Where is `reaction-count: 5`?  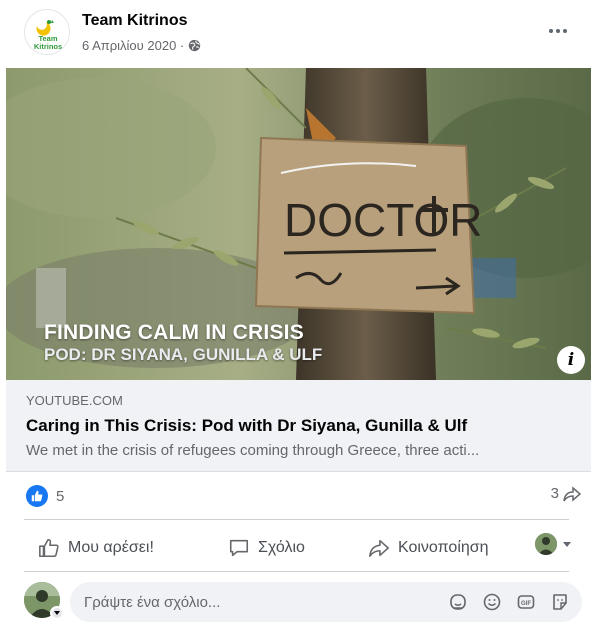
reaction-count: 5 is located at coordinates (60, 496).